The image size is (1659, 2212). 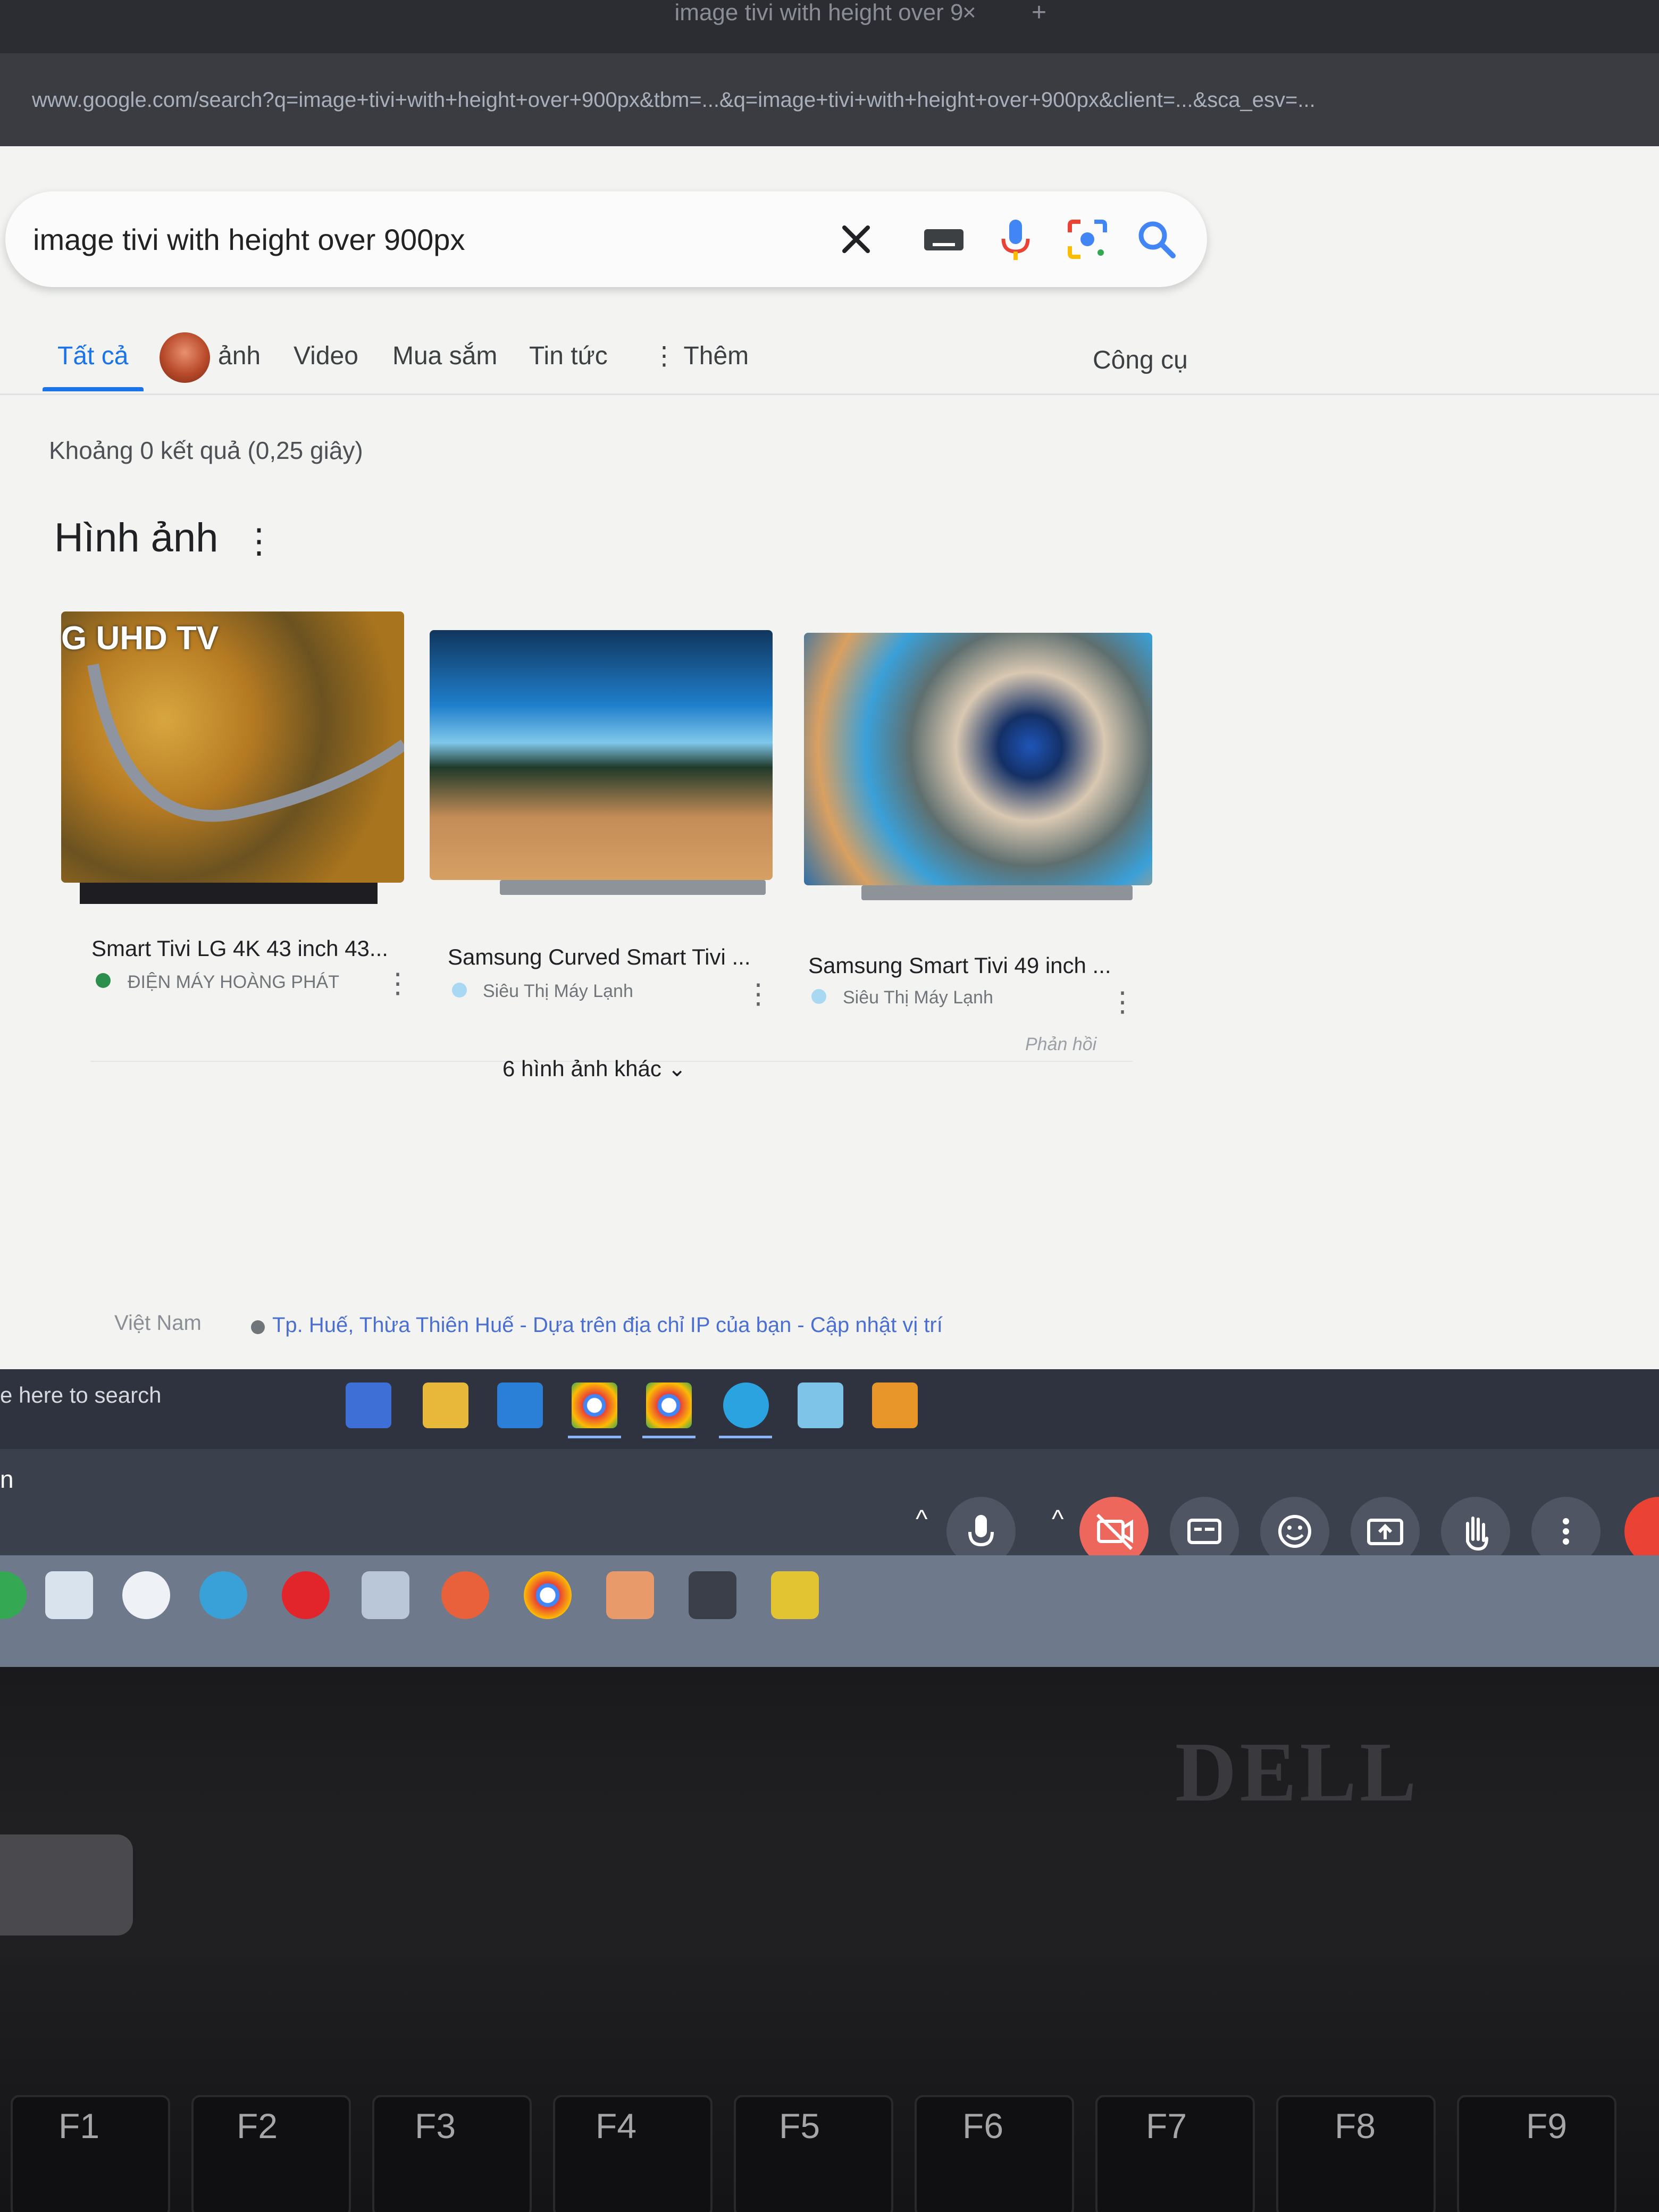 I want to click on vscode-icon, so click(x=520, y=1405).